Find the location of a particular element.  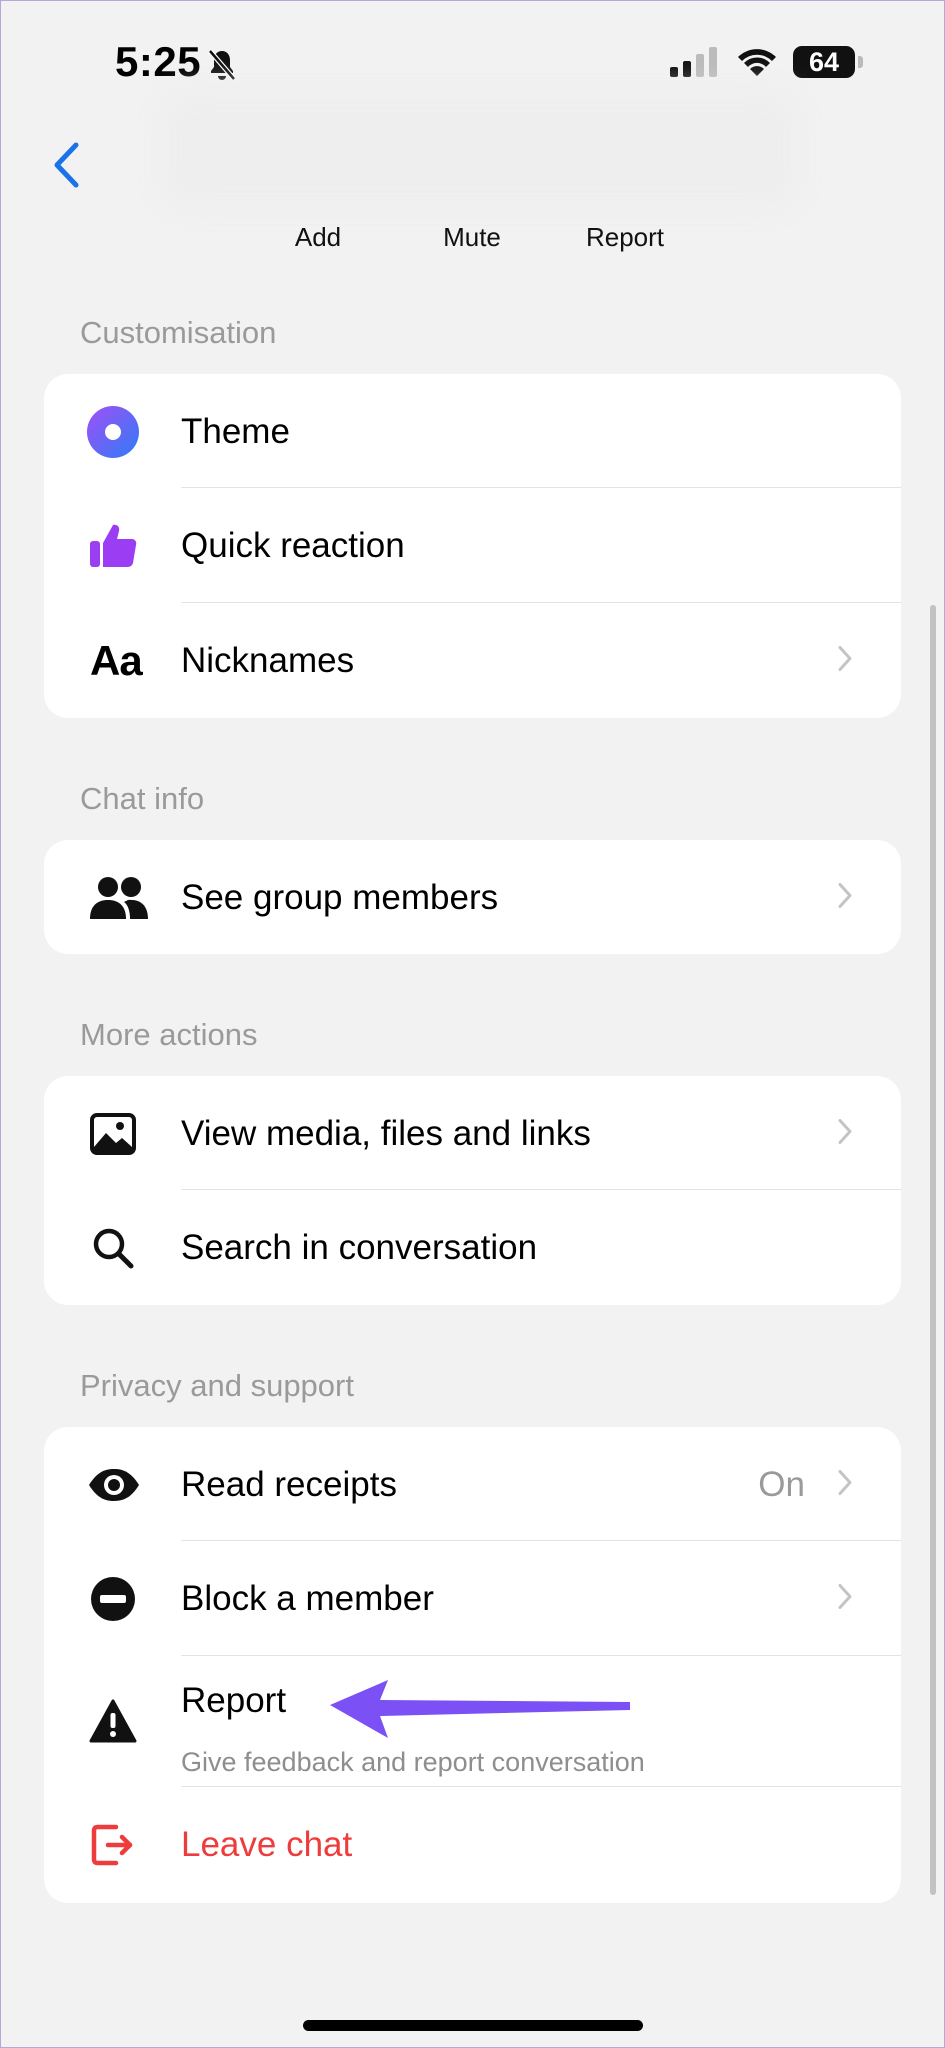

row-read-receipts: Read receipts On is located at coordinates (472, 1484).